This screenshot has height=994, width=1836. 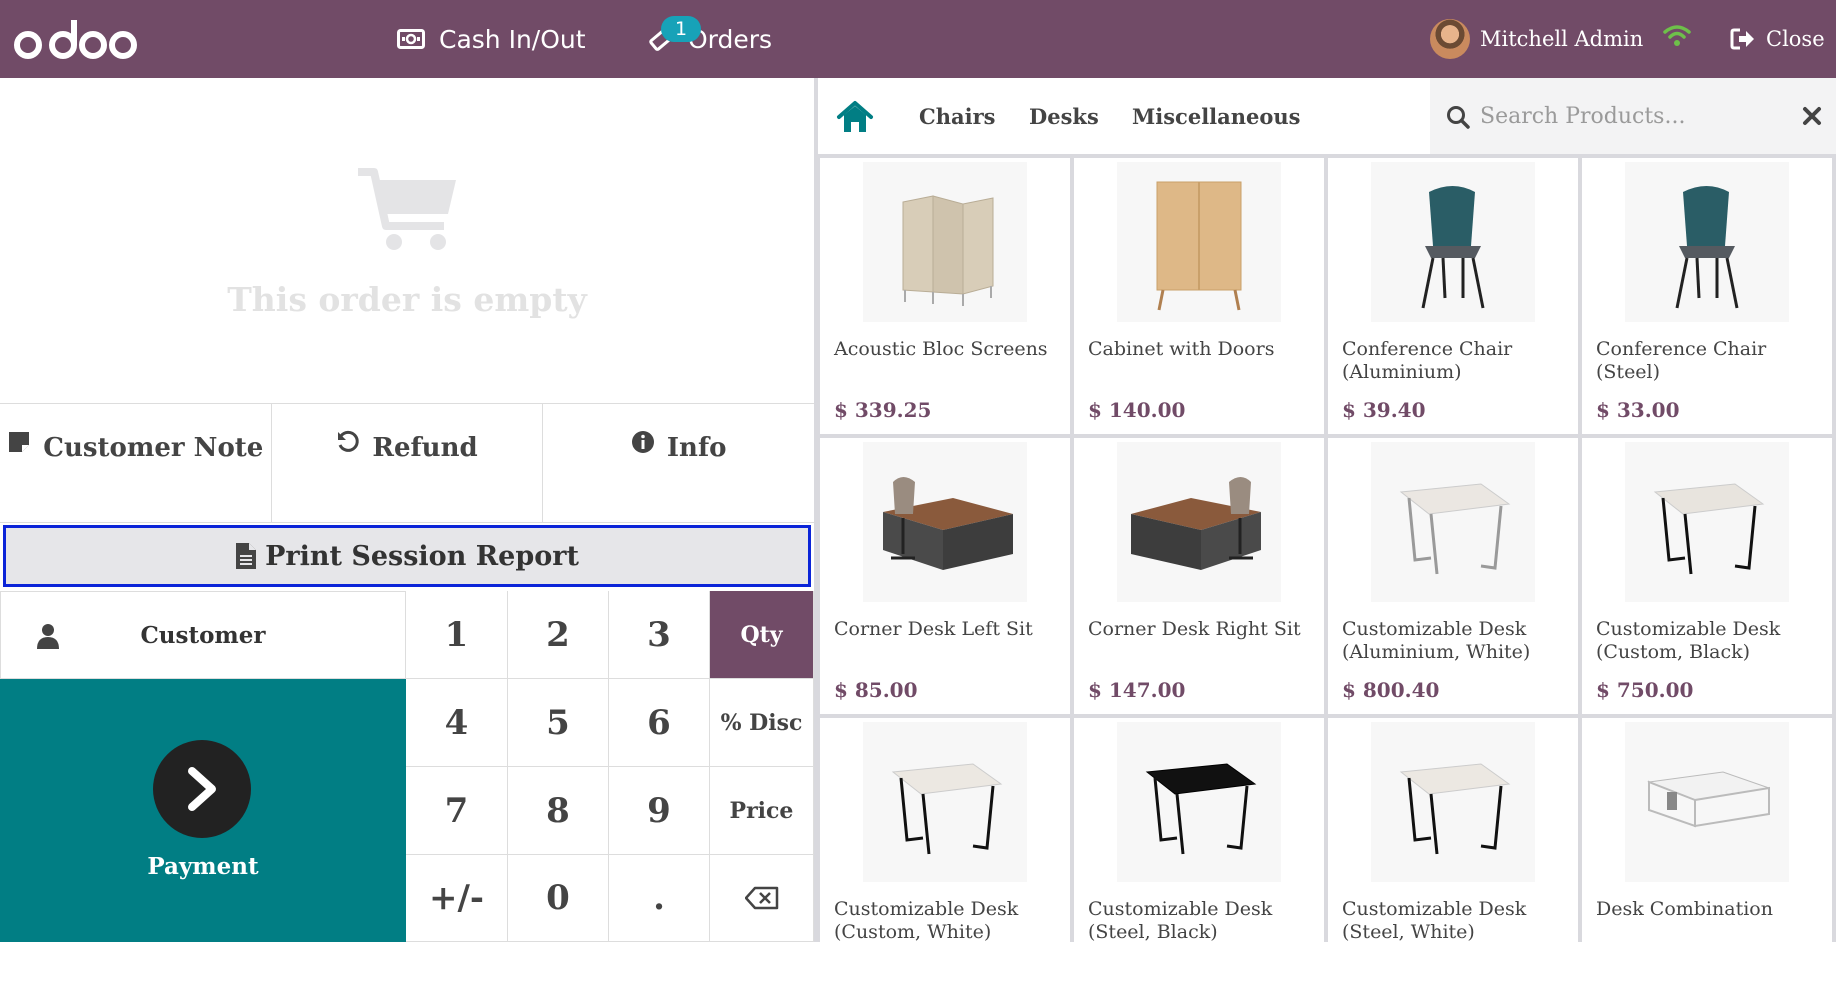 What do you see at coordinates (136, 463) in the screenshot?
I see `customer-note-button: Customer Note` at bounding box center [136, 463].